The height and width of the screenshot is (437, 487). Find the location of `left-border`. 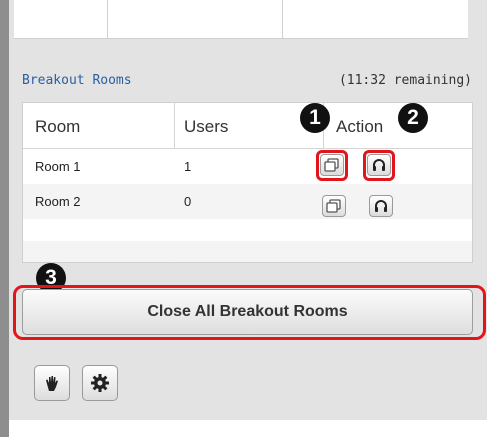

left-border is located at coordinates (4, 218).